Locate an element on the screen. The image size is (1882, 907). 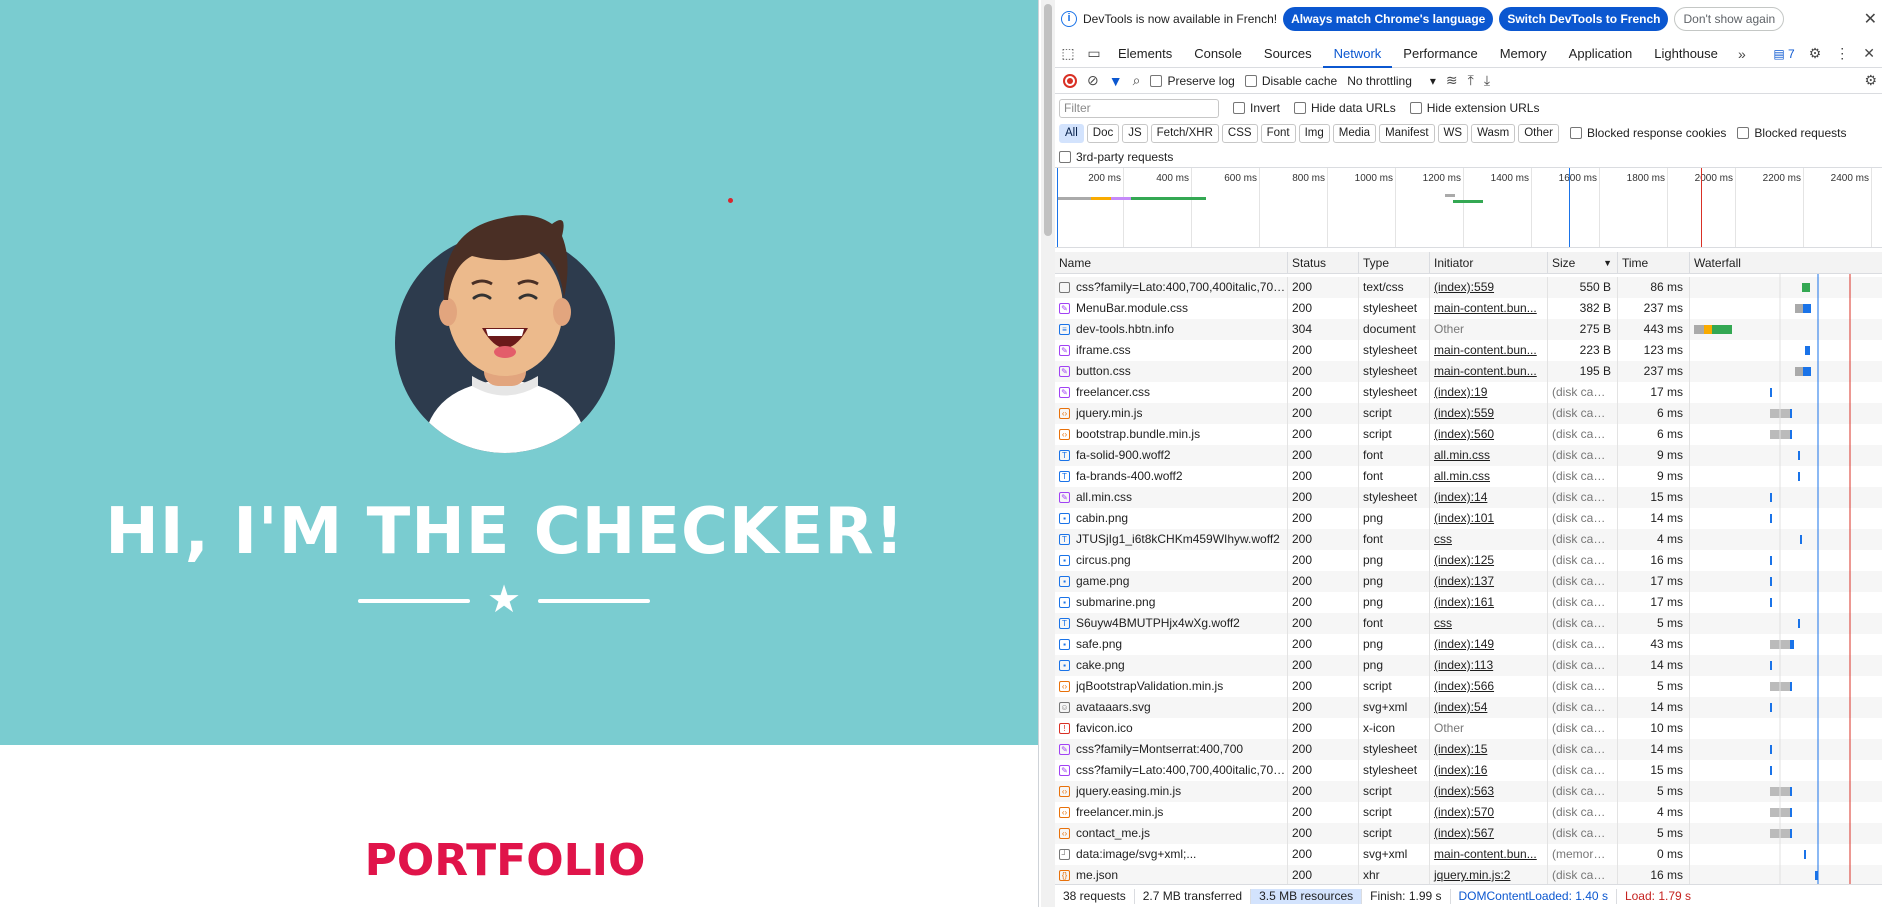
clear-icon: ⊘ is located at coordinates (1093, 80).